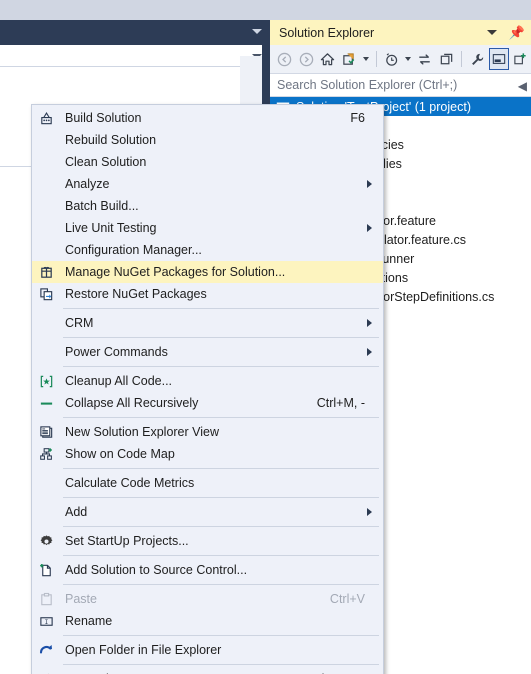 The width and height of the screenshot is (531, 674). Describe the element at coordinates (46, 541) in the screenshot. I see `gear-icon` at that location.